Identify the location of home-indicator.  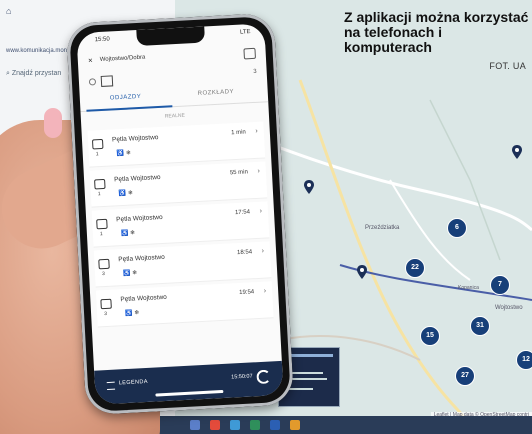
(189, 393).